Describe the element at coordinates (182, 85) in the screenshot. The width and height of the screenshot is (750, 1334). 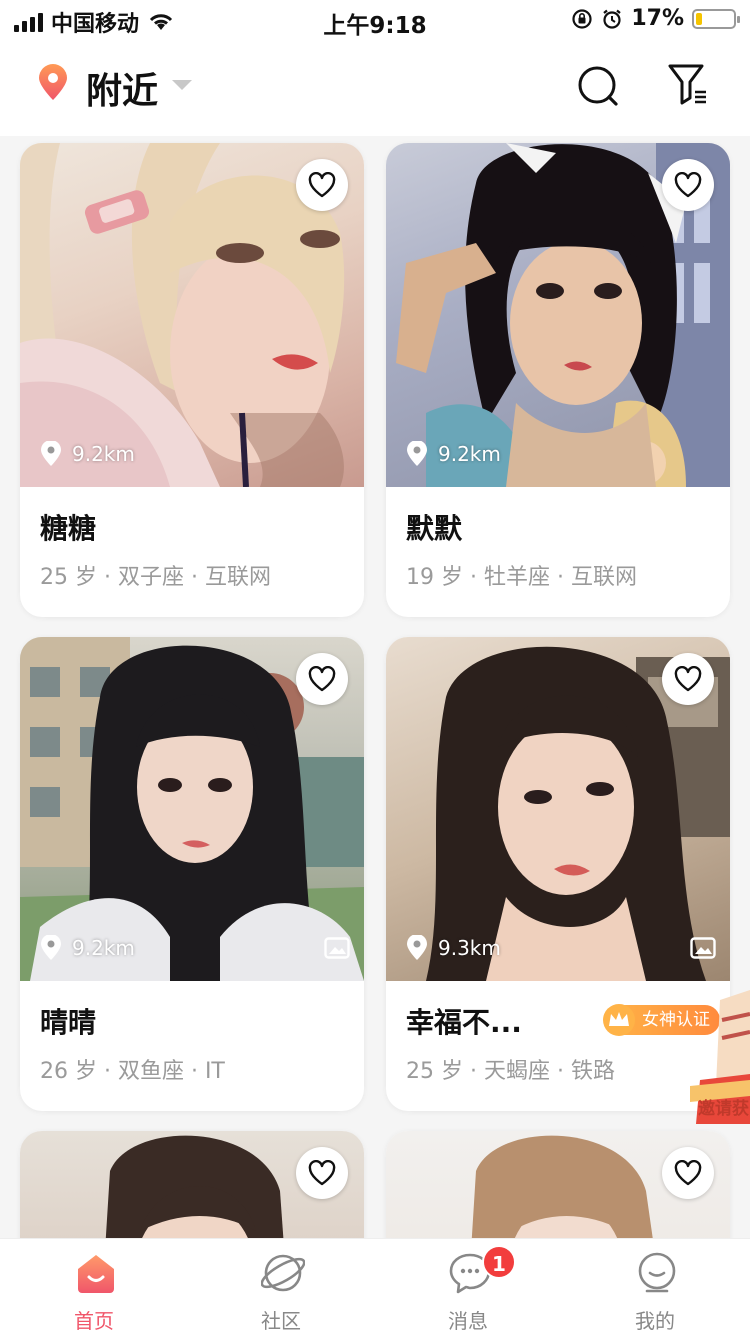
I see `chevron-down-icon` at that location.